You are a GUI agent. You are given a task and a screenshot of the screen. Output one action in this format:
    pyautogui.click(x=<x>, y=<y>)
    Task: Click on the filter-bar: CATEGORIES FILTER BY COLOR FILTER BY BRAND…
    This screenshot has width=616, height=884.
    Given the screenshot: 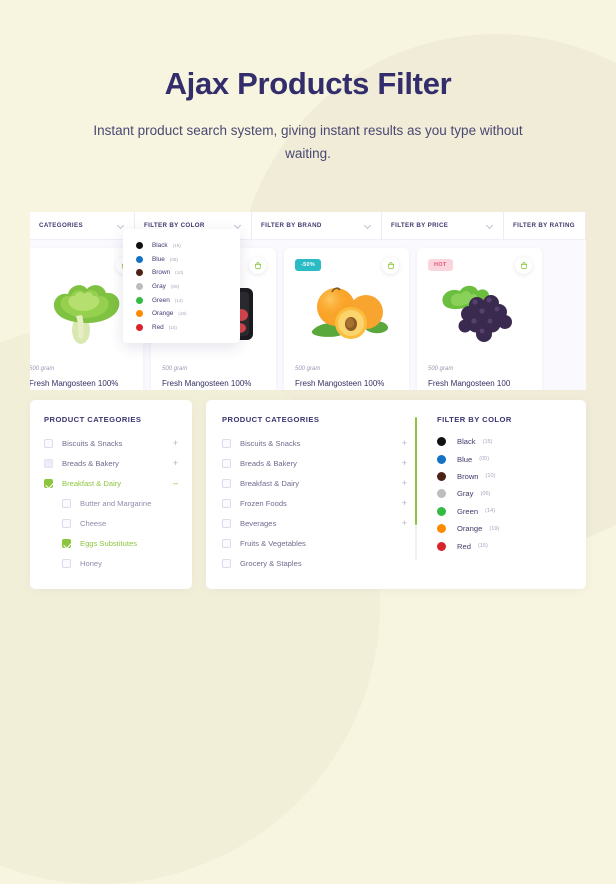 What is the action you would take?
    pyautogui.click(x=308, y=226)
    